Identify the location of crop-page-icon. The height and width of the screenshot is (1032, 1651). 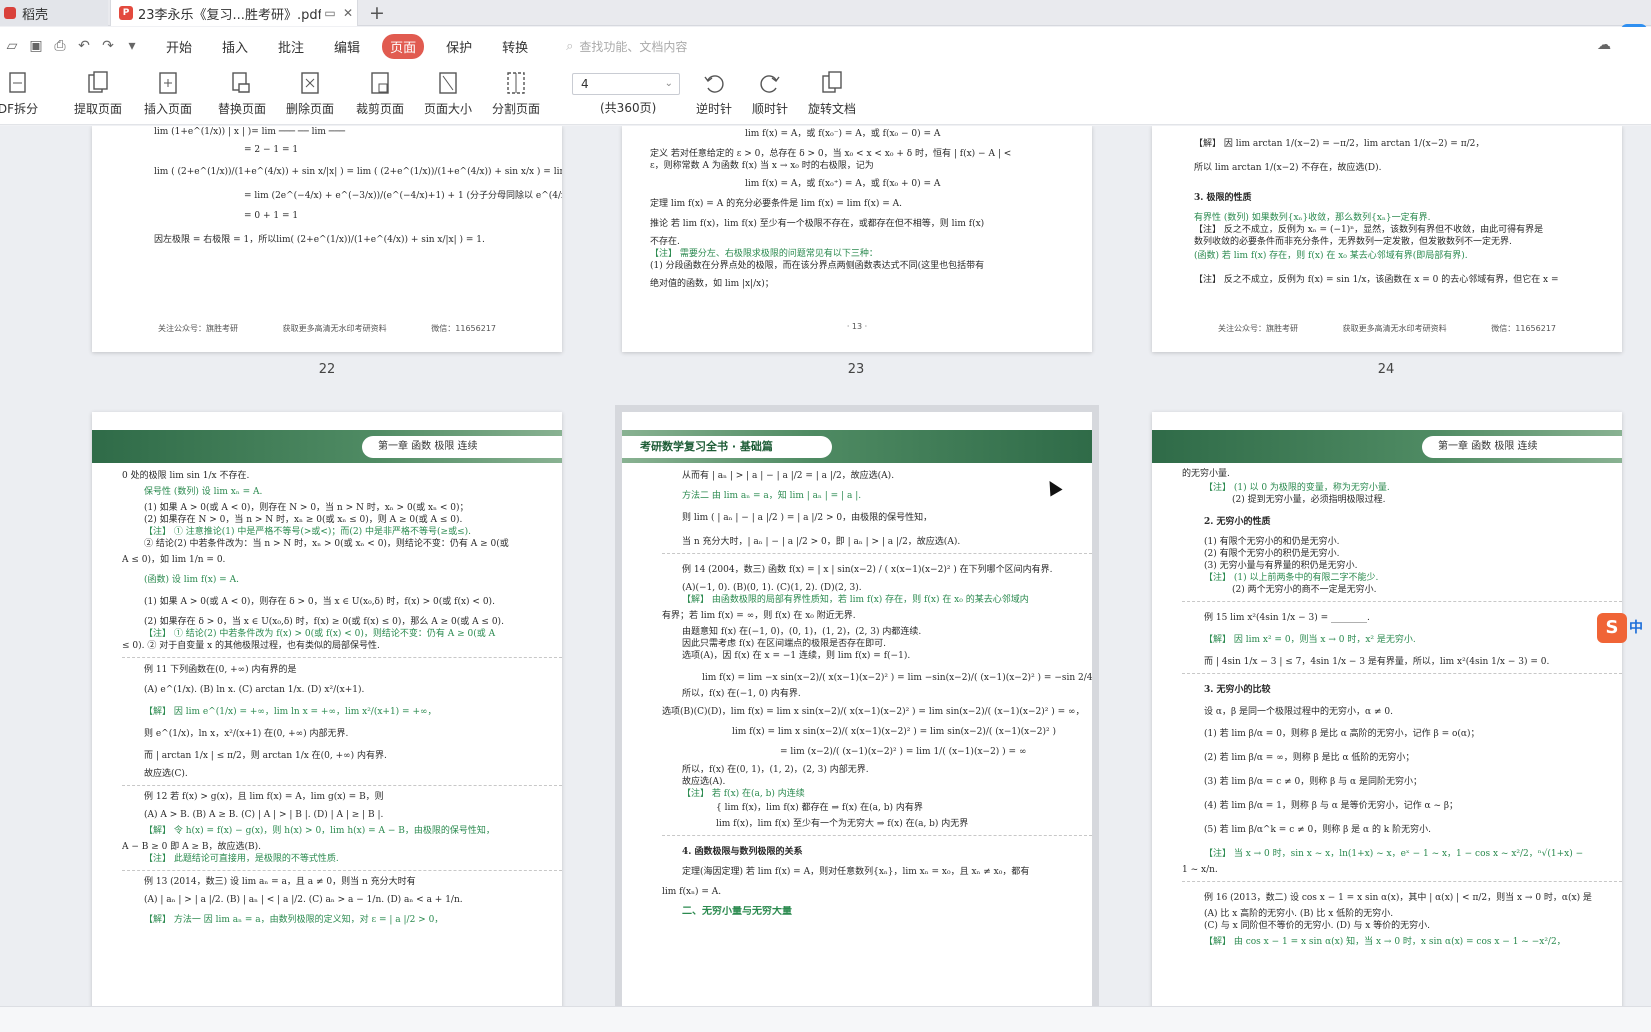
(380, 83).